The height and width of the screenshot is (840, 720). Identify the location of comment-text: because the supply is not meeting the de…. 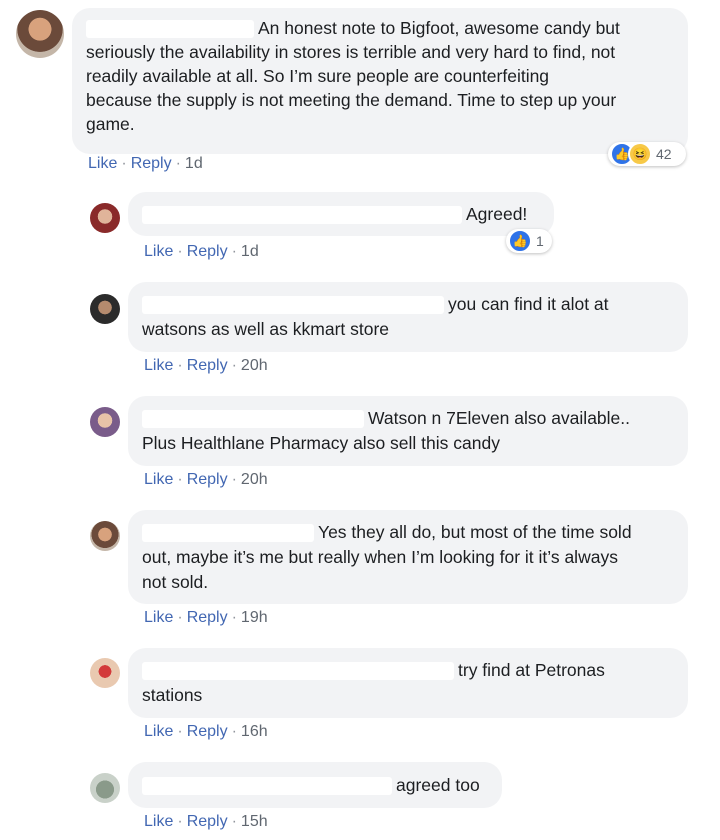
(351, 100).